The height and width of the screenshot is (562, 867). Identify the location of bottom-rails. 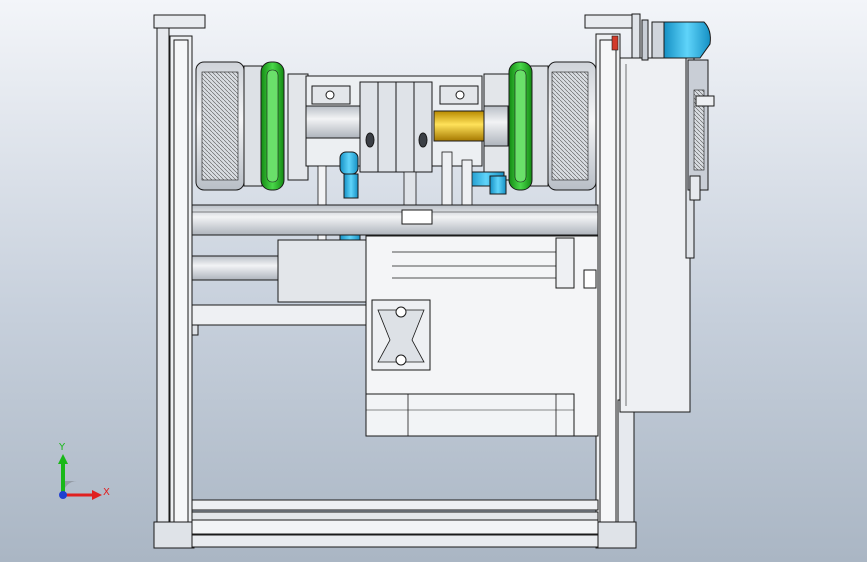
(395, 523).